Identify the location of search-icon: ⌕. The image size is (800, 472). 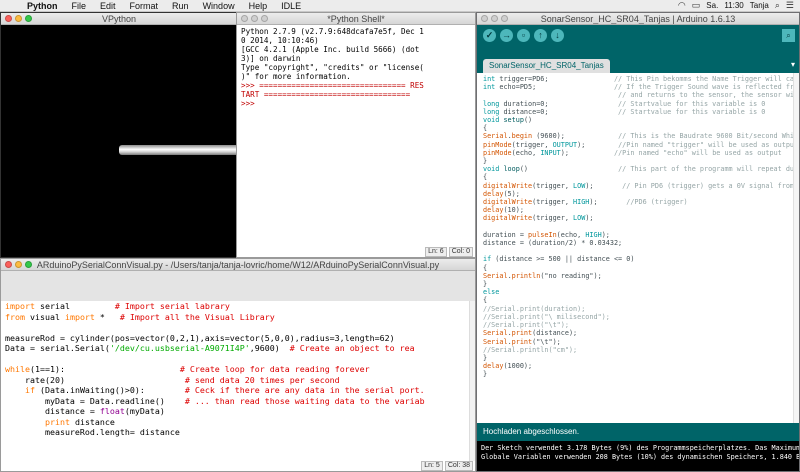
(777, 5).